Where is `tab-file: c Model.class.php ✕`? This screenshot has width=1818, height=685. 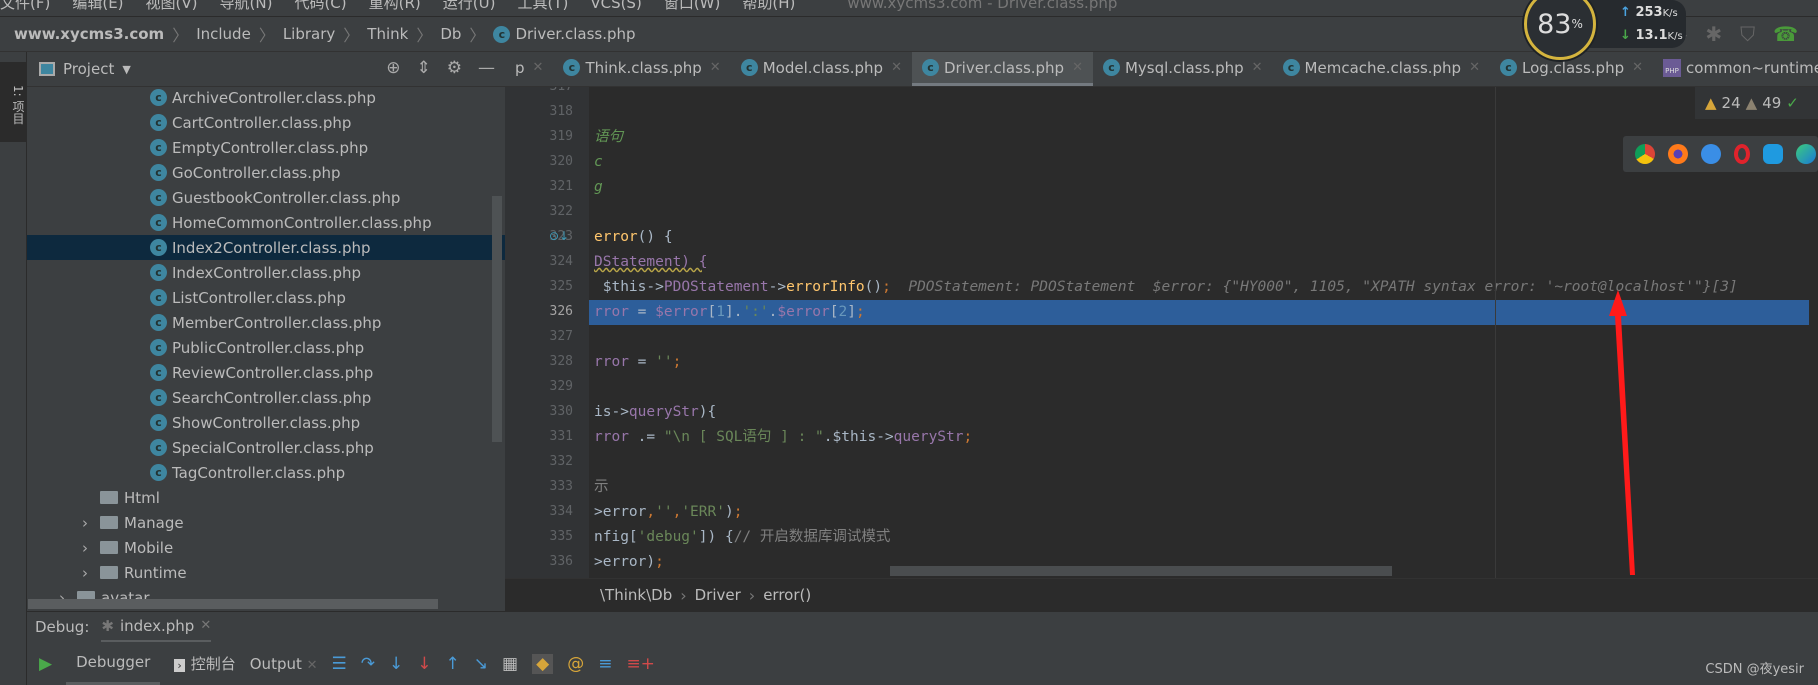
tab-file: c Model.class.php ✕ is located at coordinates (821, 69).